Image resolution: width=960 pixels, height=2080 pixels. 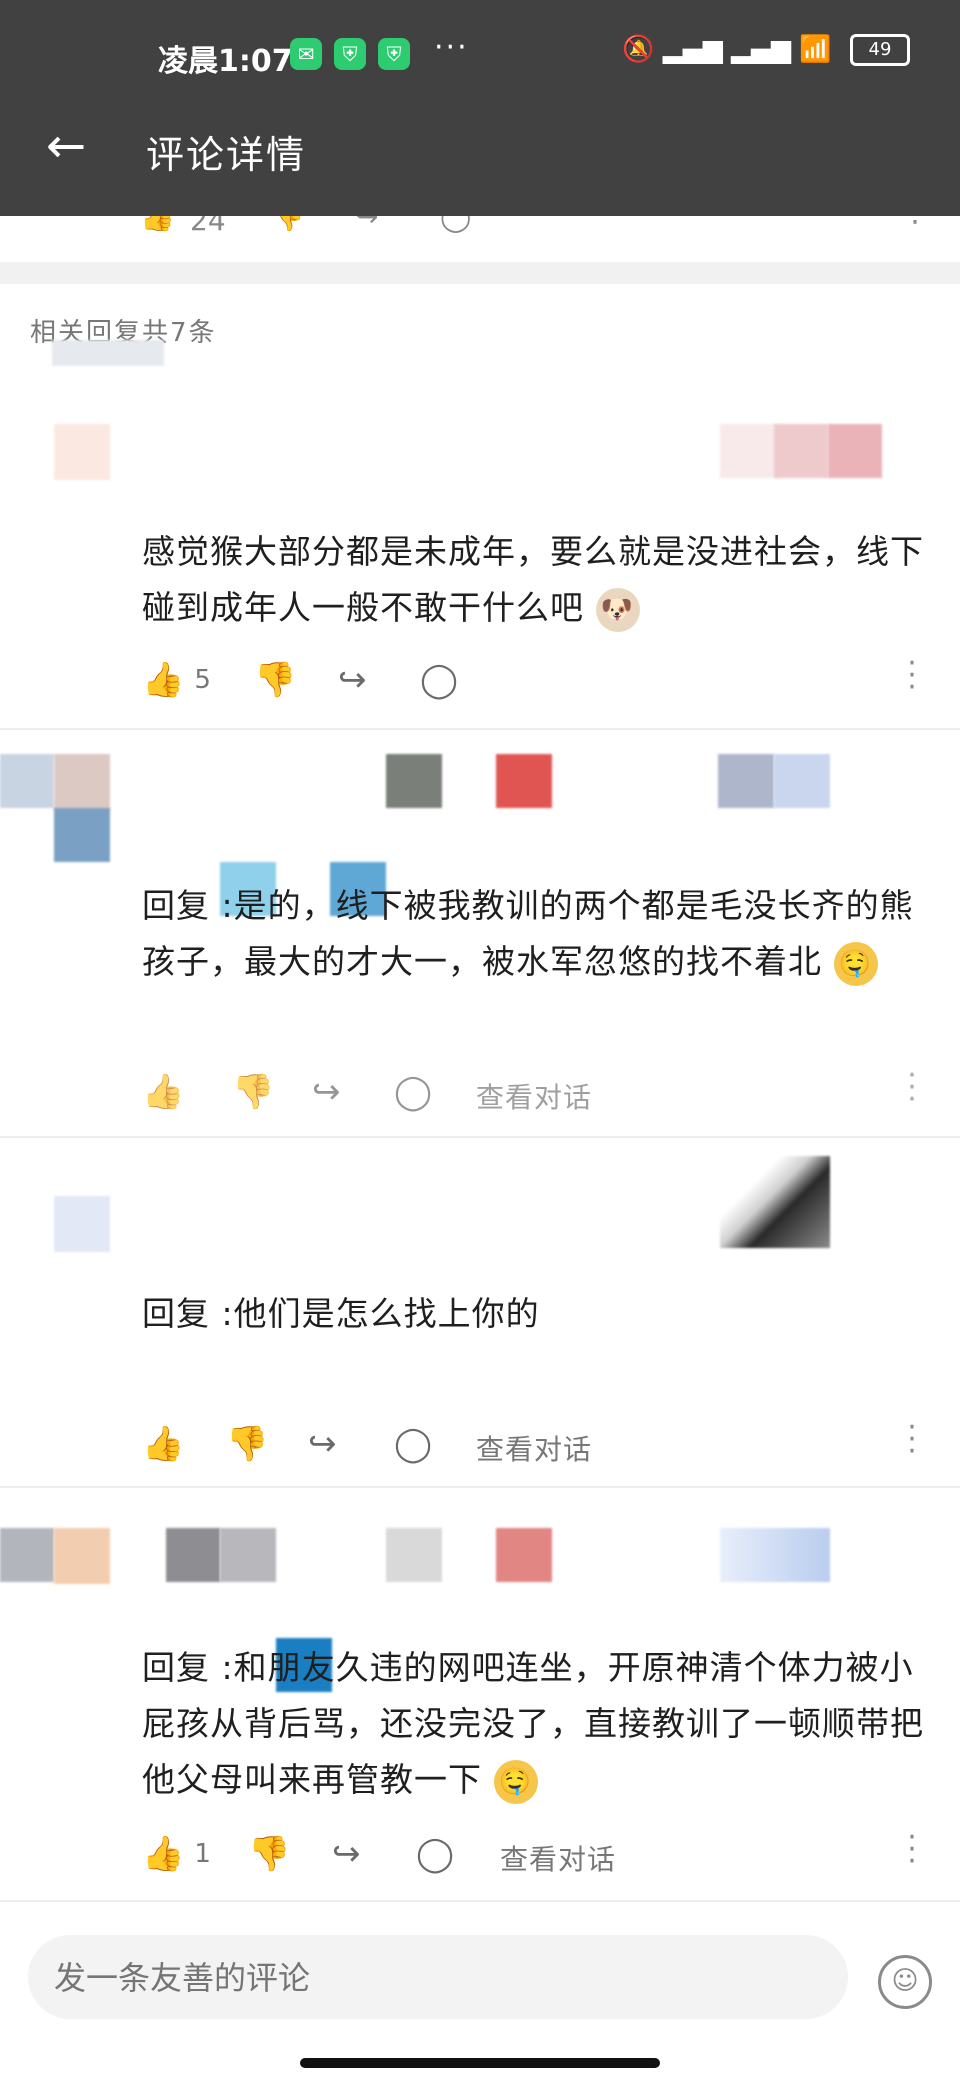 What do you see at coordinates (480, 273) in the screenshot?
I see `section-divider` at bounding box center [480, 273].